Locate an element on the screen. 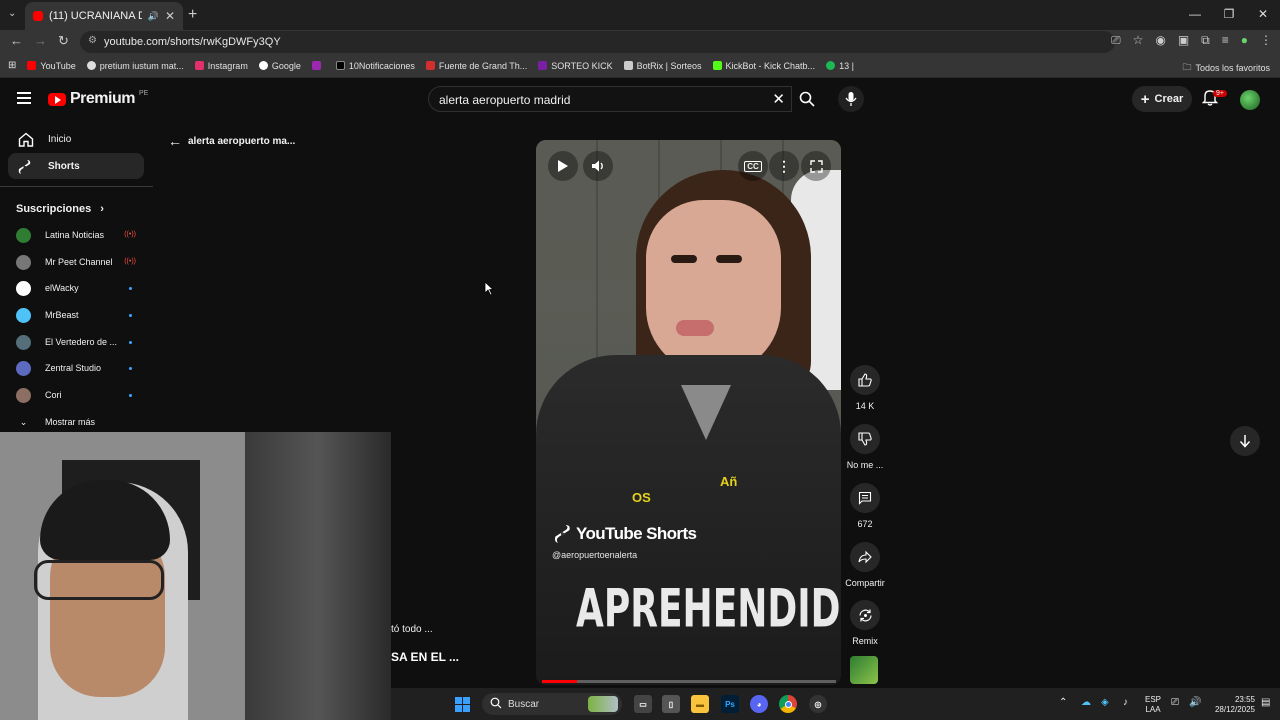  bookmark-item: SORTEO KICK is located at coordinates (575, 66).